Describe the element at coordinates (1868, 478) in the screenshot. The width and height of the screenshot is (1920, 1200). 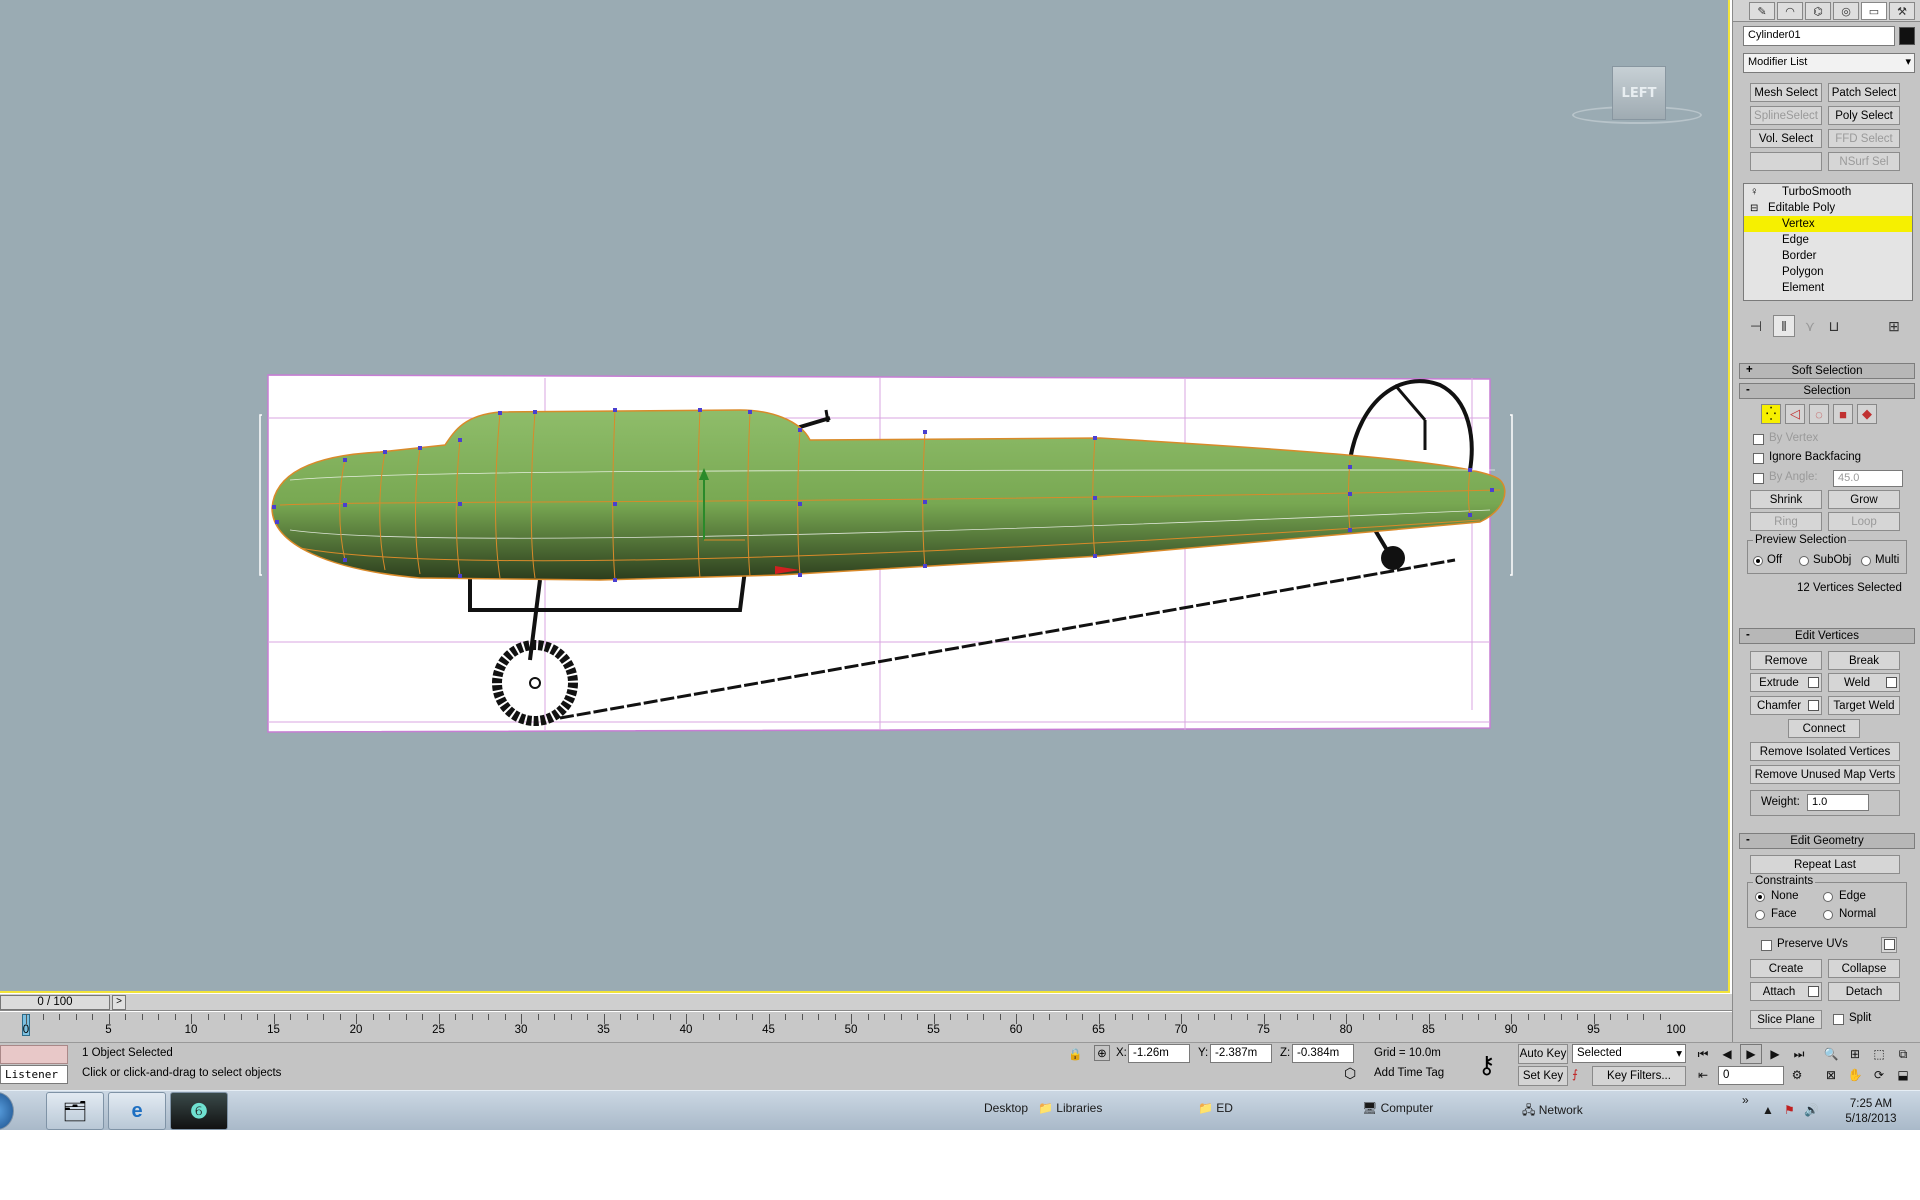
I see `by-angle-spinner: 45.0` at that location.